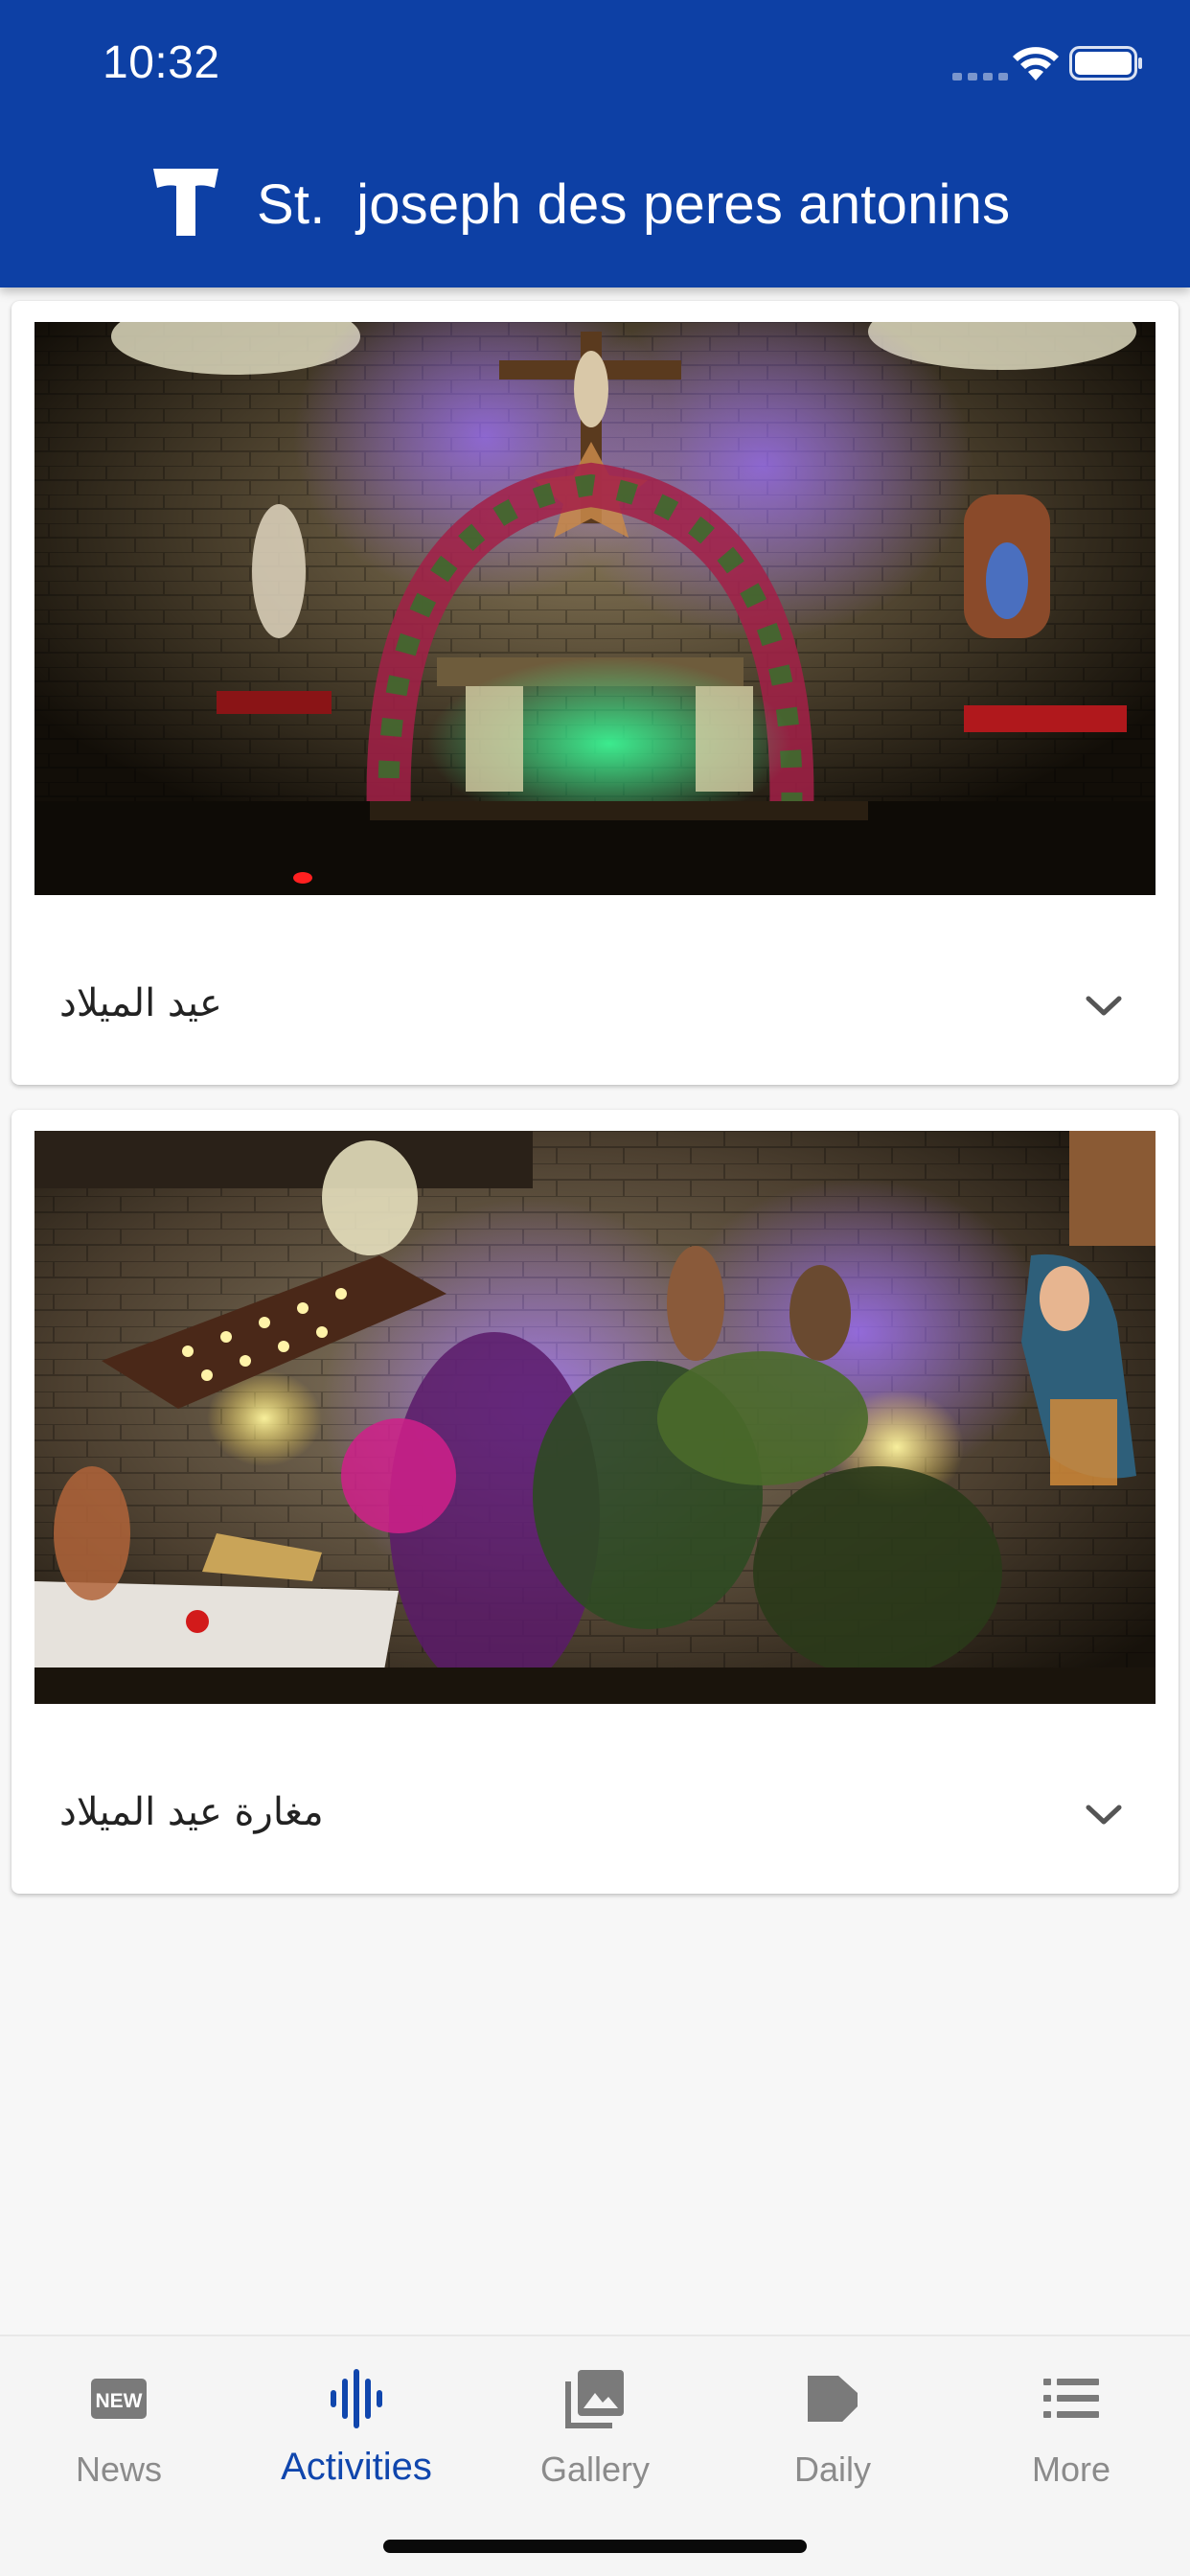 The image size is (1190, 2576). I want to click on list-icon, so click(1071, 2398).